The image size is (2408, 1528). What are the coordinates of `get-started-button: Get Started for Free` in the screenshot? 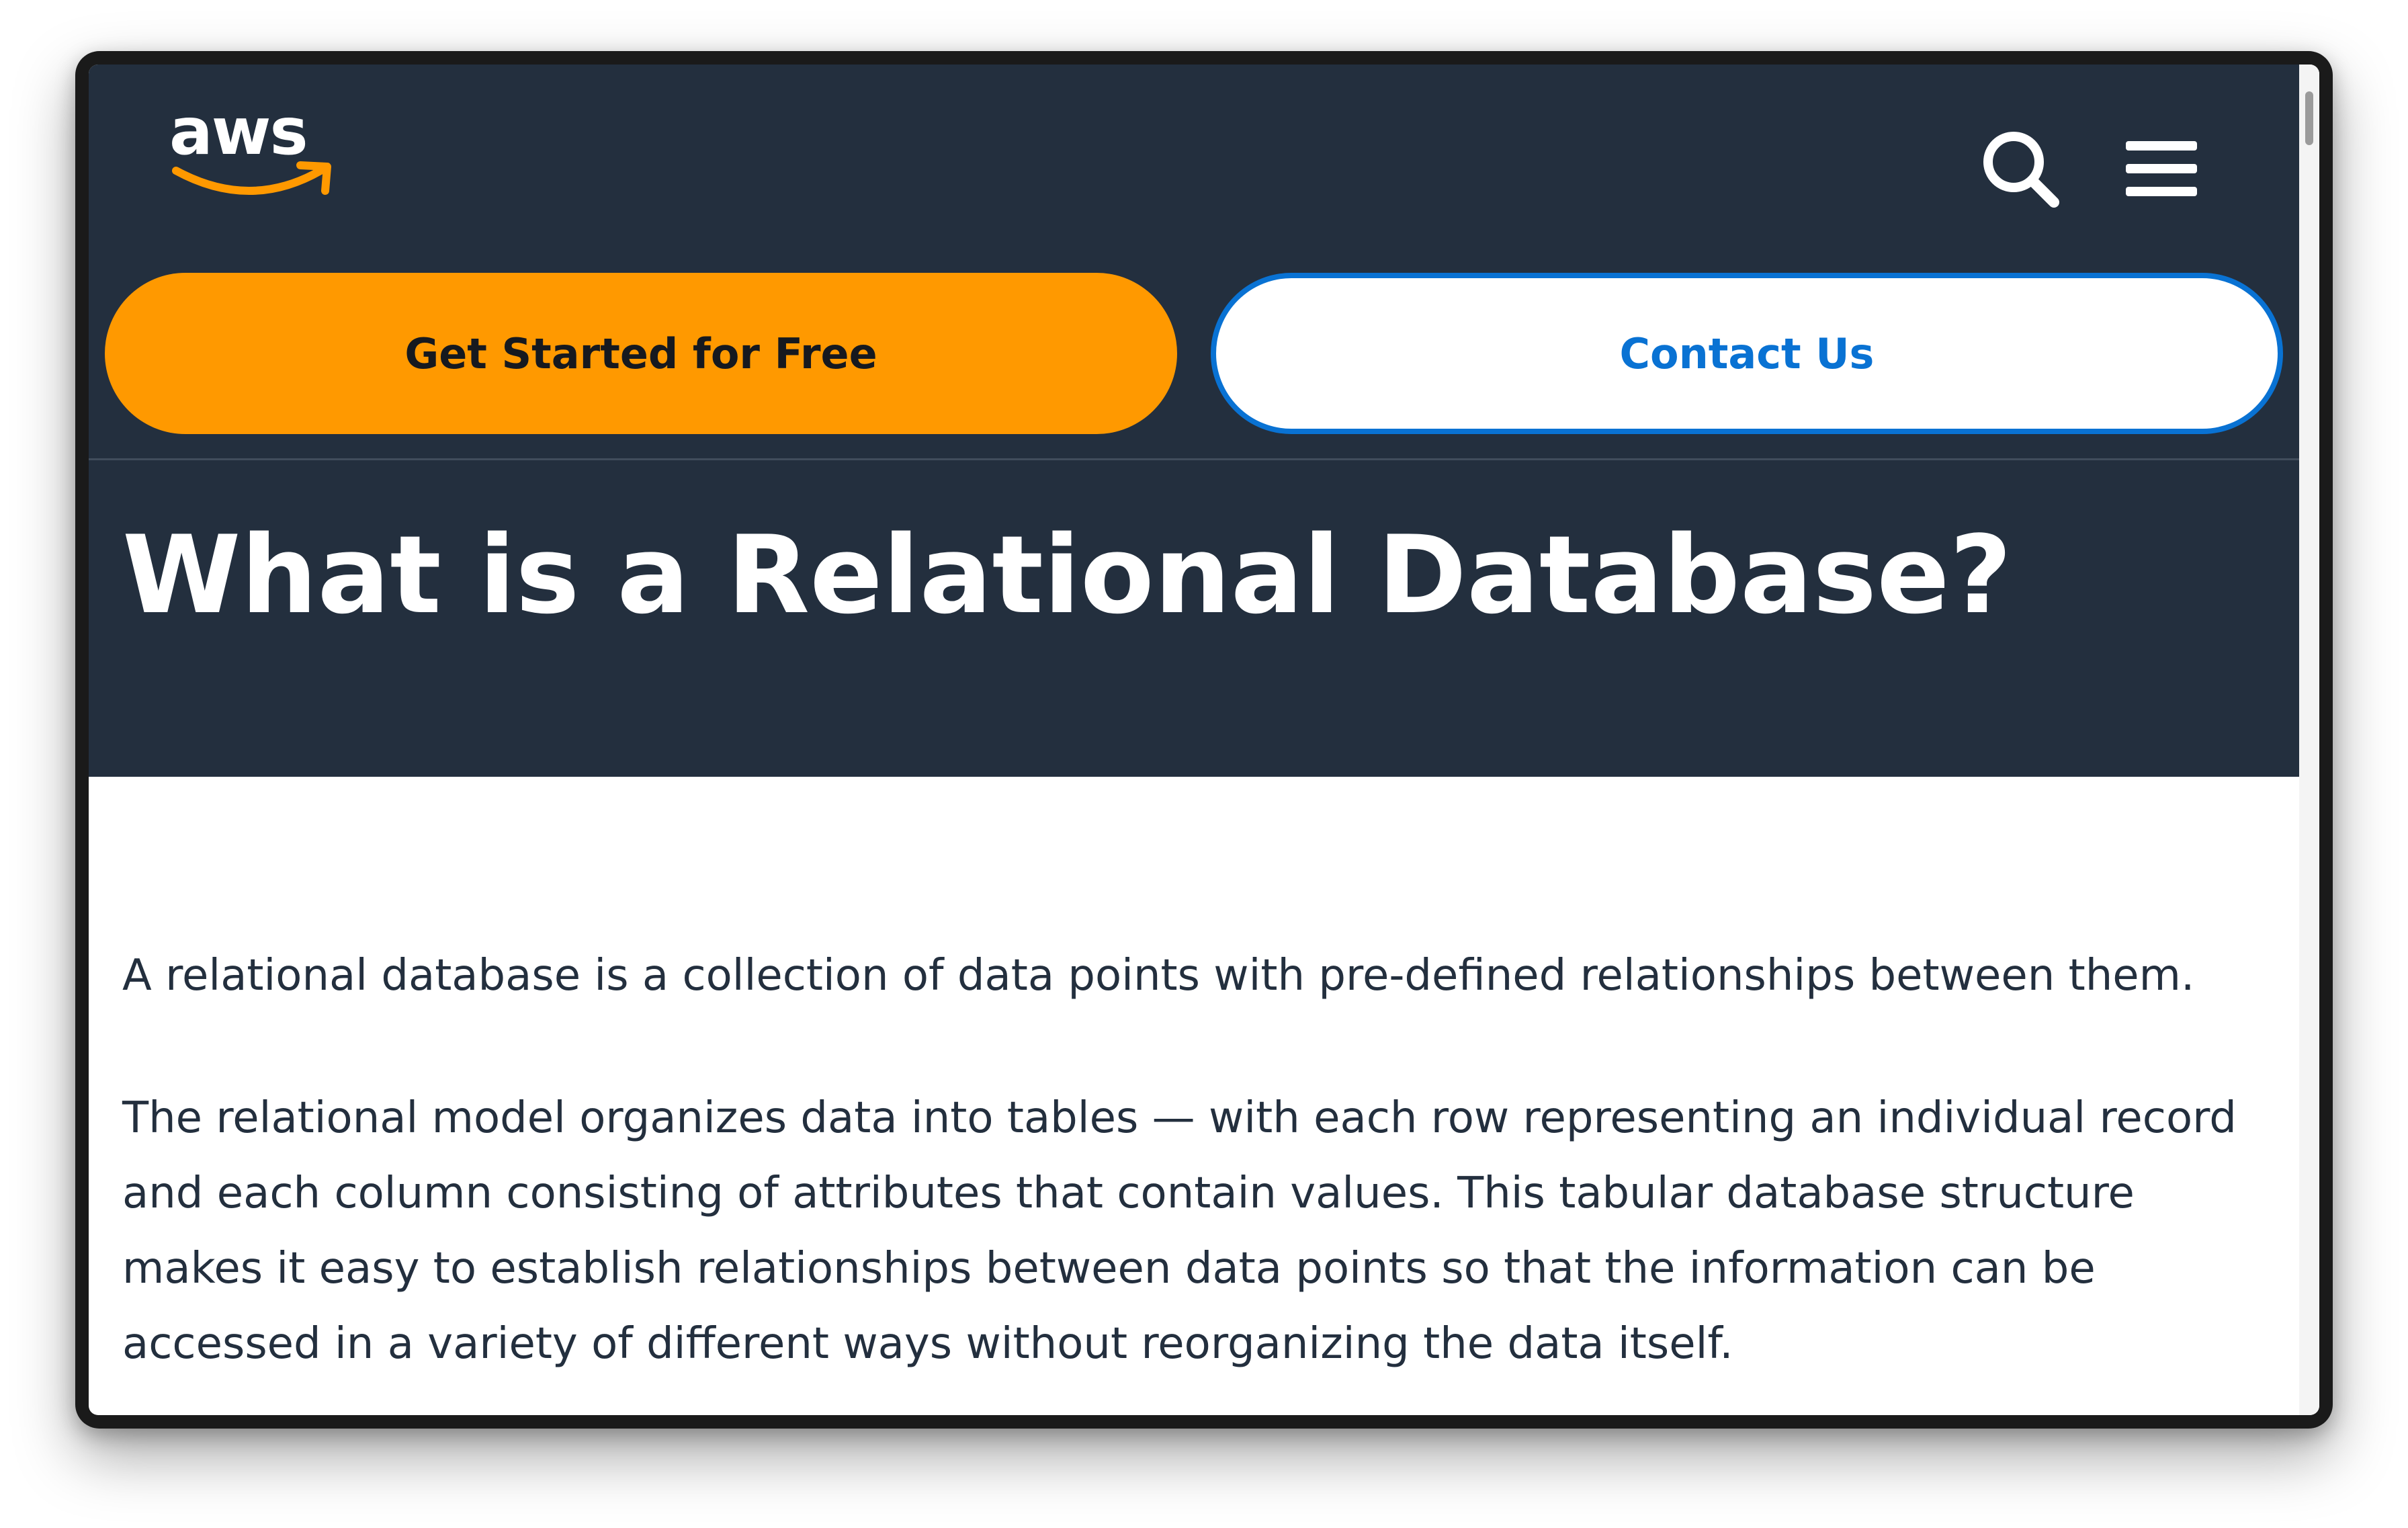 It's located at (641, 354).